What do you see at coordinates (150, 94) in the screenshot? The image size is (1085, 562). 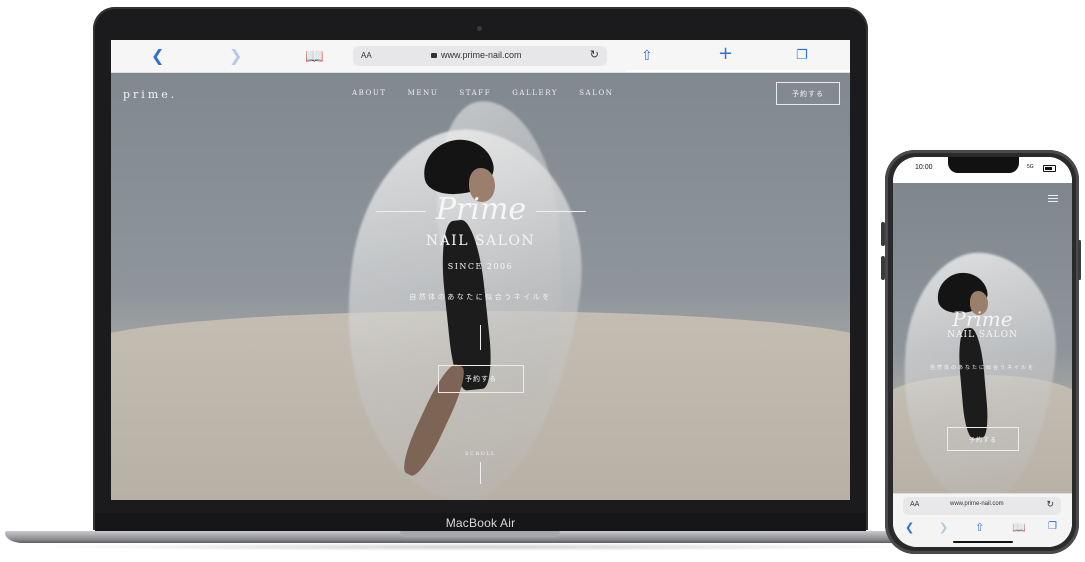 I see `site-logo: prime.` at bounding box center [150, 94].